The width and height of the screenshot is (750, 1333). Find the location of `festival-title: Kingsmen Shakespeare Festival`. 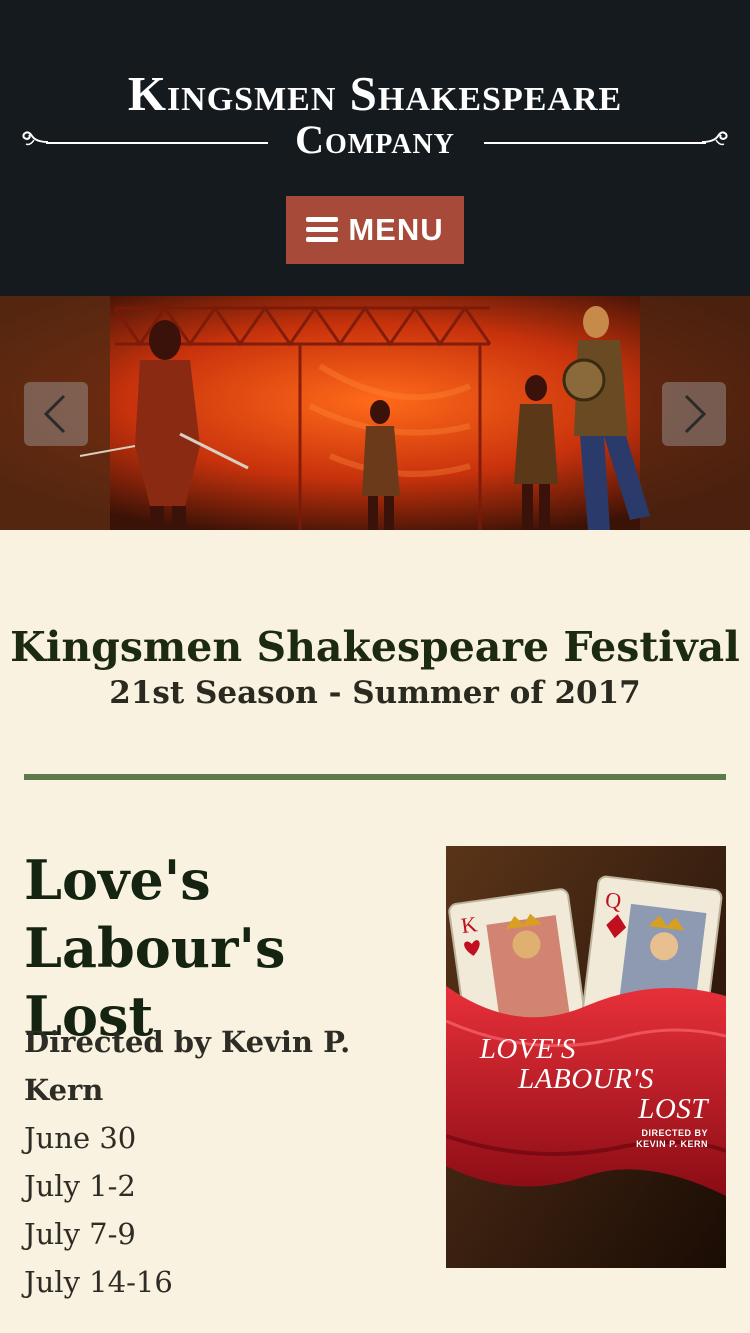

festival-title: Kingsmen Shakespeare Festival is located at coordinates (375, 647).